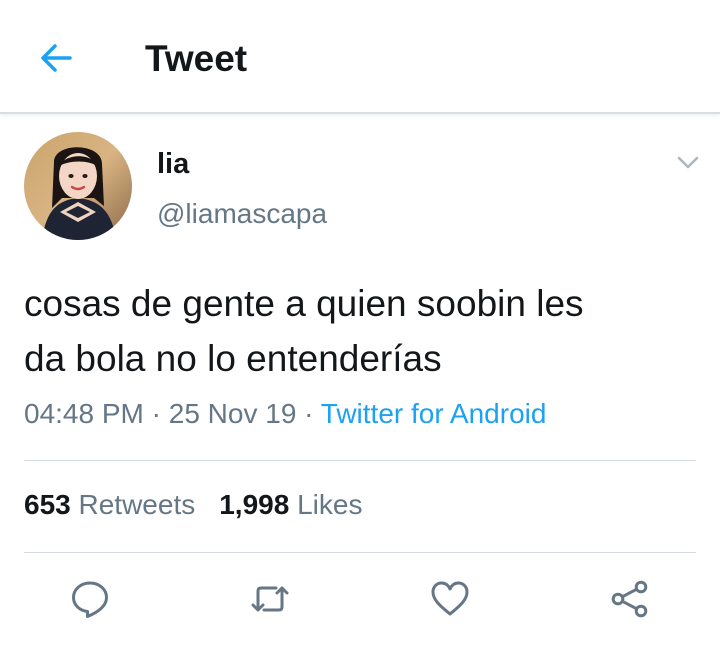 This screenshot has height=652, width=720. Describe the element at coordinates (137, 504) in the screenshot. I see `retweets-label: Retweets` at that location.